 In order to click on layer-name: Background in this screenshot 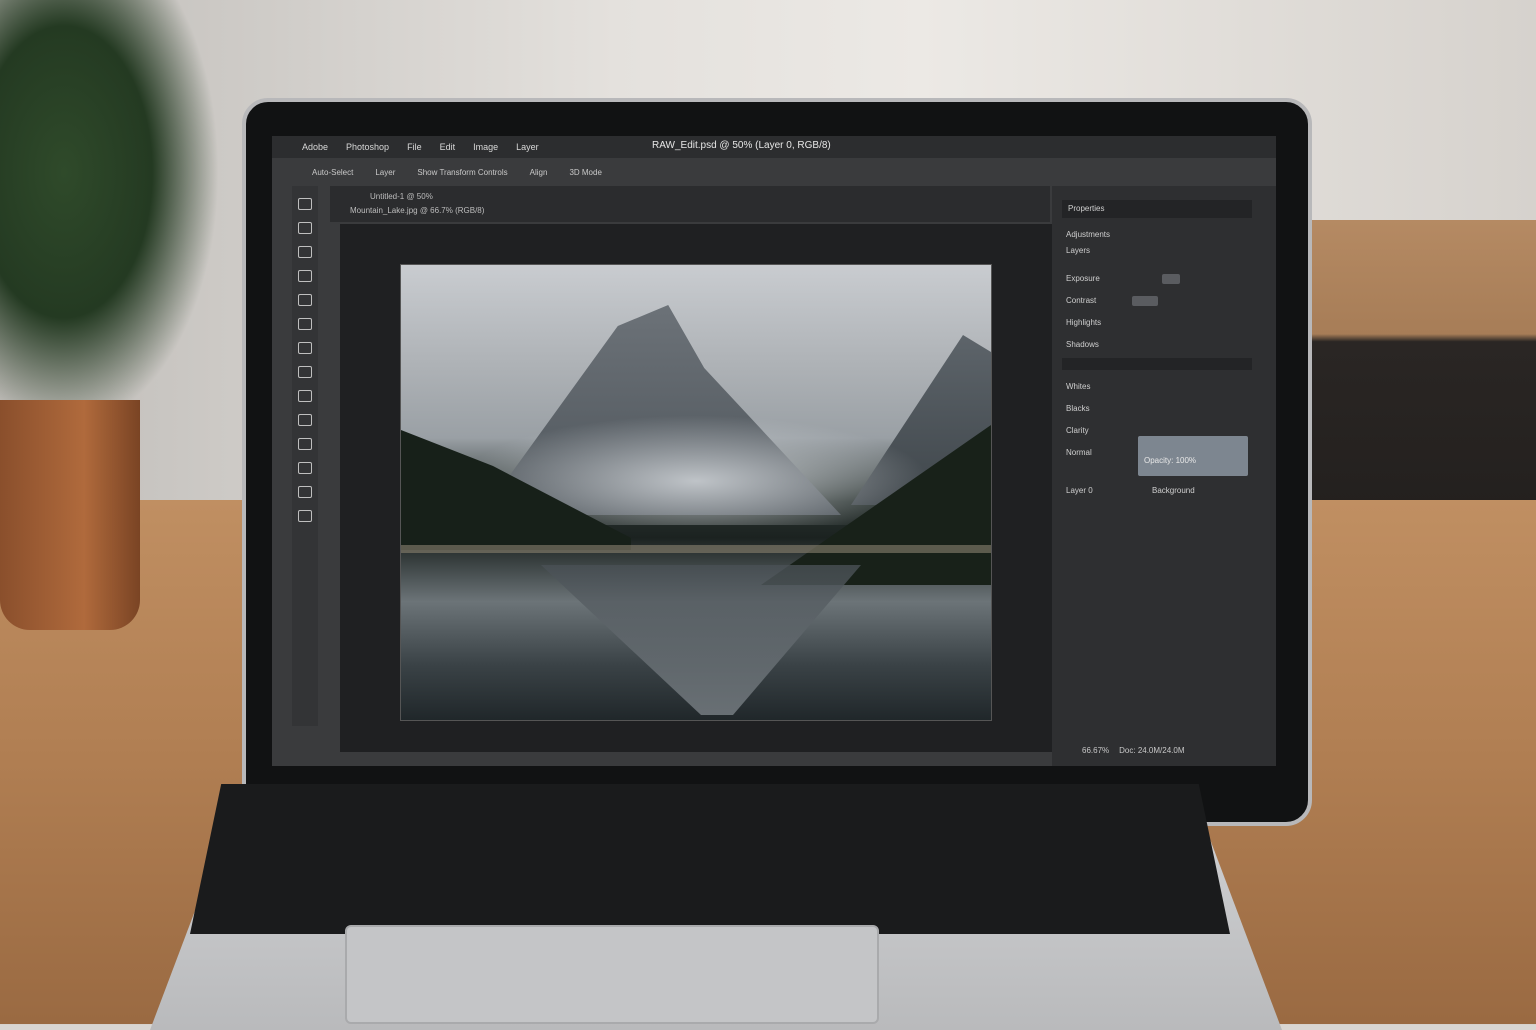, I will do `click(1173, 490)`.